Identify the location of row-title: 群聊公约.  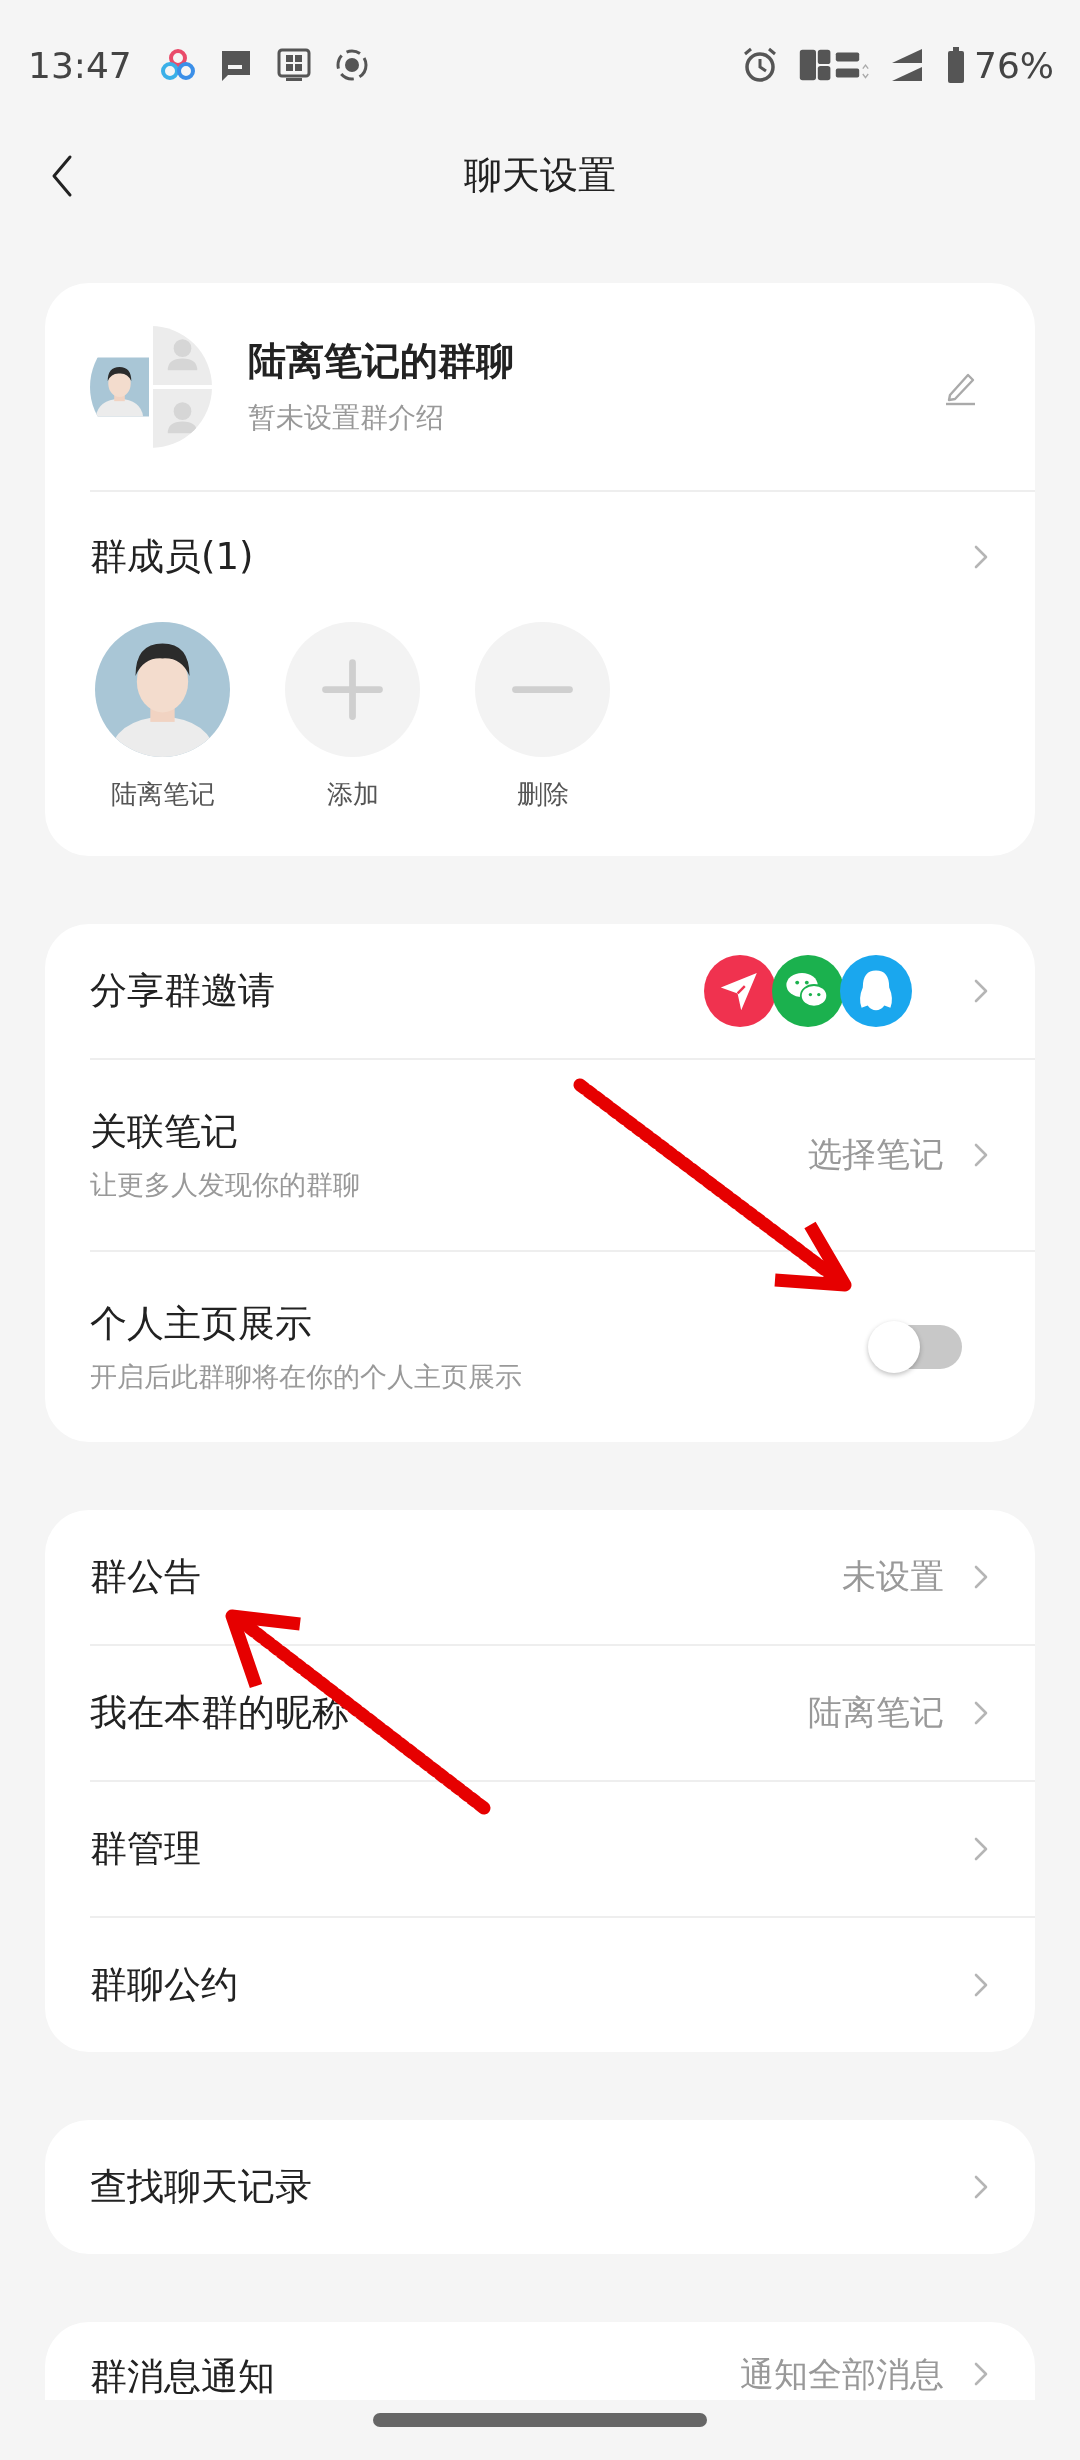
(164, 1985).